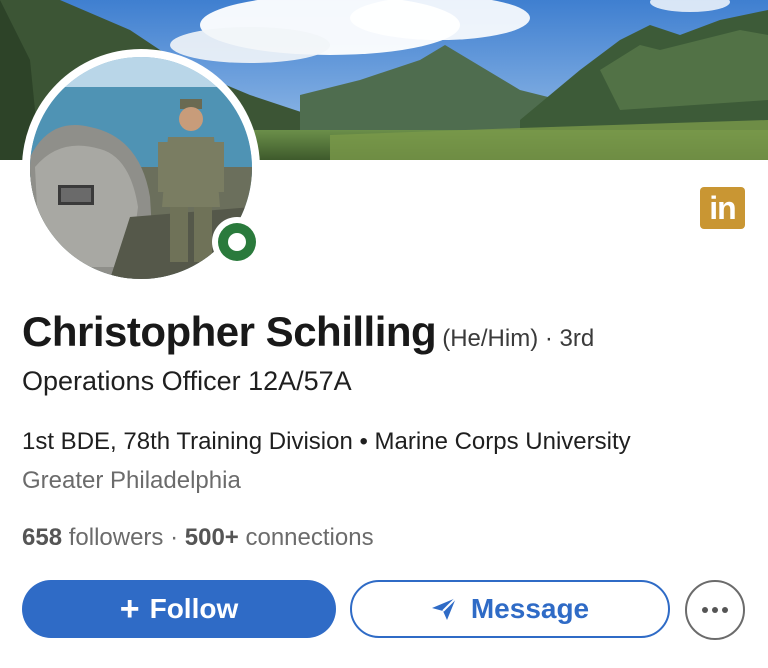 Image resolution: width=768 pixels, height=668 pixels. What do you see at coordinates (42, 537) in the screenshot?
I see `followers-count: 658` at bounding box center [42, 537].